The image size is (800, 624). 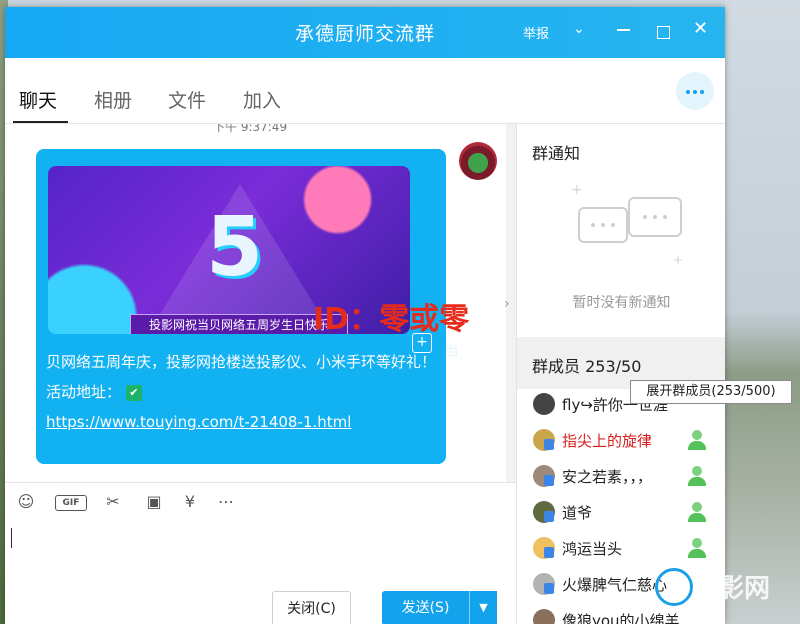 What do you see at coordinates (615, 585) in the screenshot?
I see `member-name: 火爆脾气仁慈心` at bounding box center [615, 585].